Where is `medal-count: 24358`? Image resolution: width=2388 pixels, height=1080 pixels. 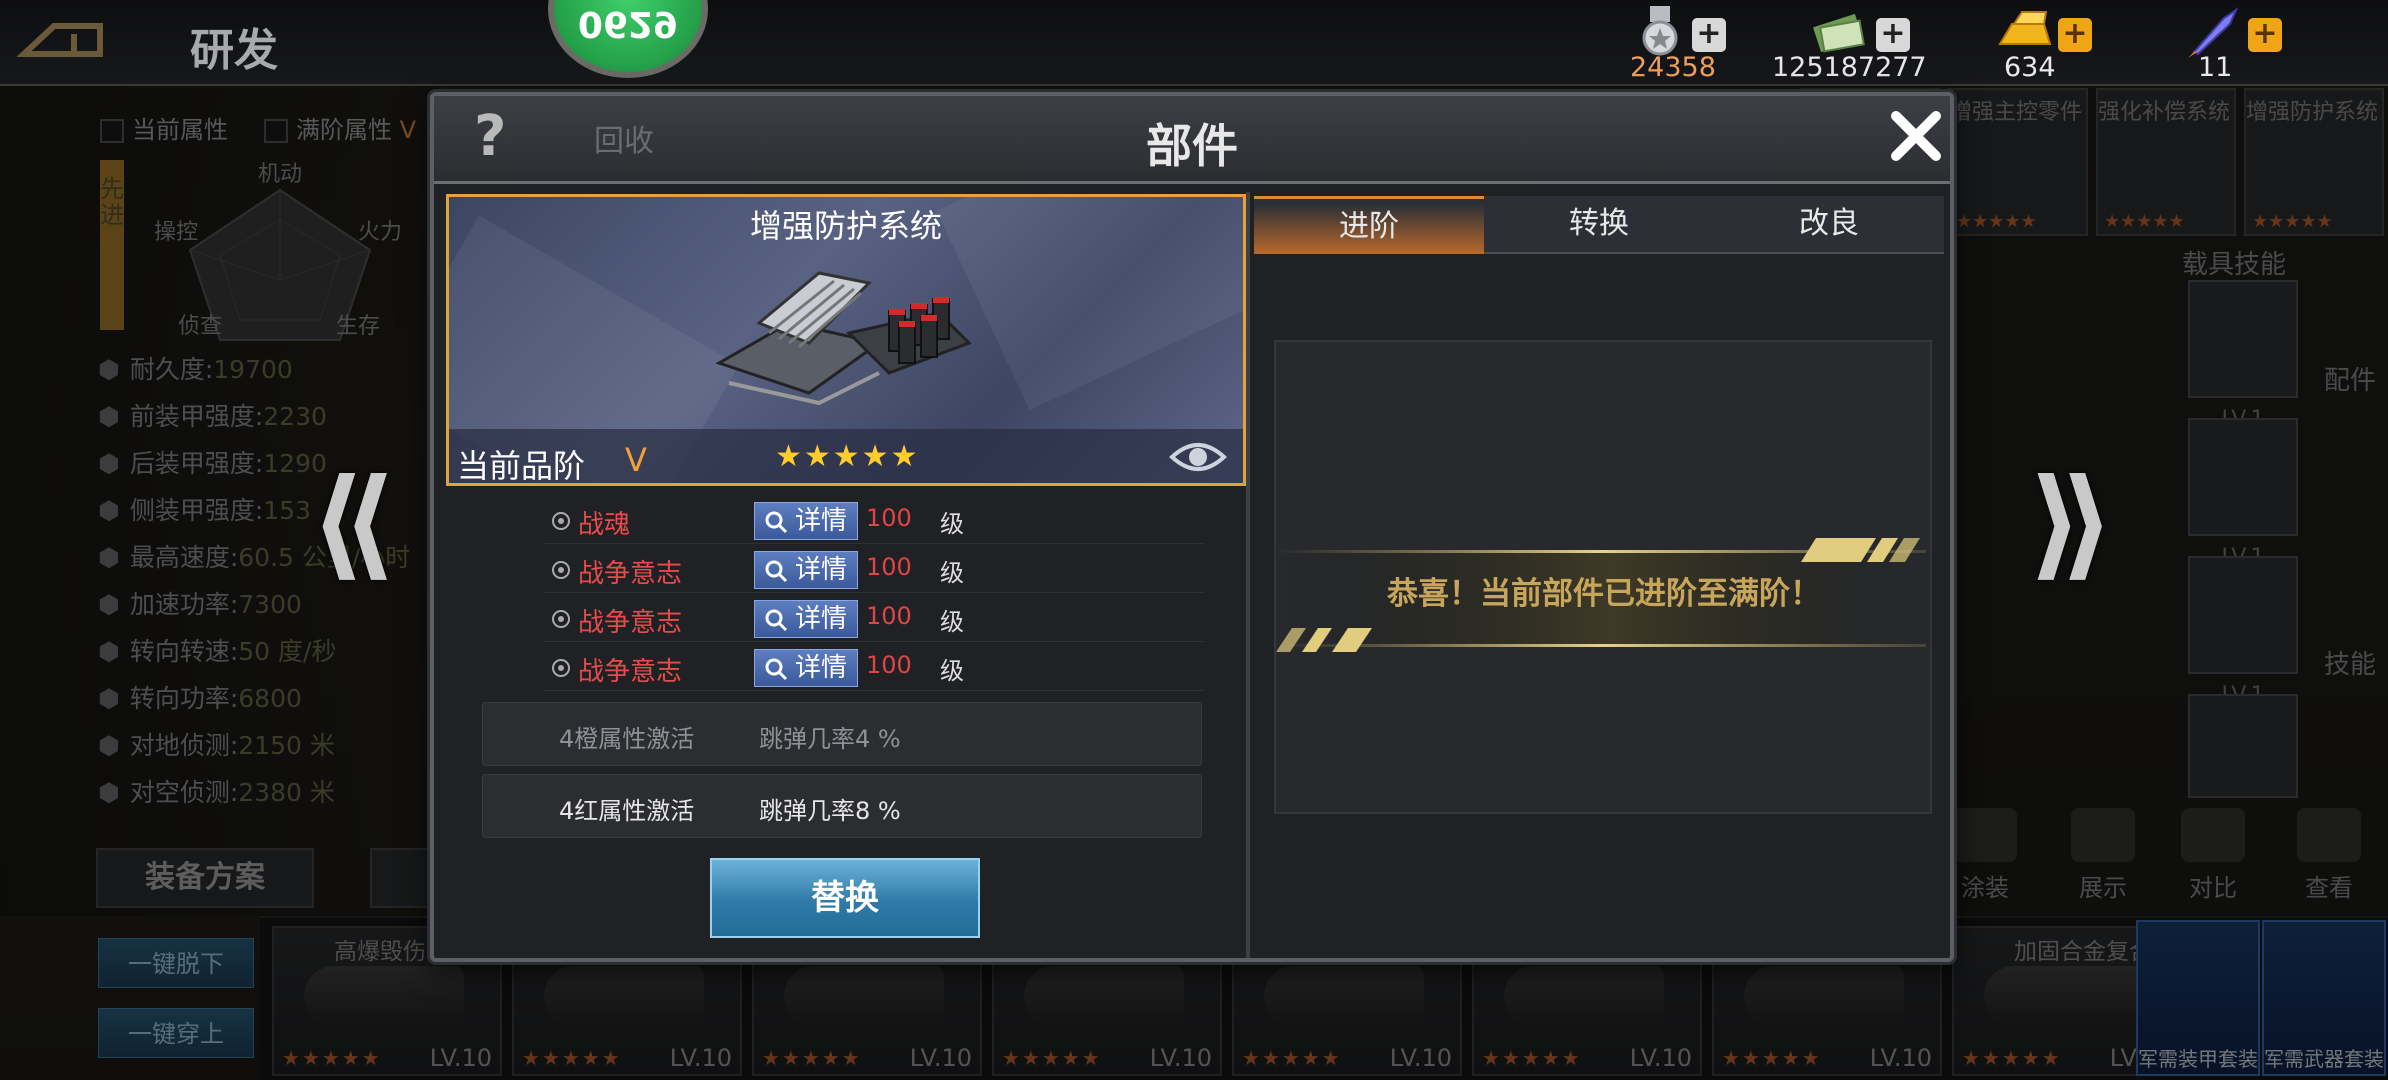 medal-count: 24358 is located at coordinates (1673, 67).